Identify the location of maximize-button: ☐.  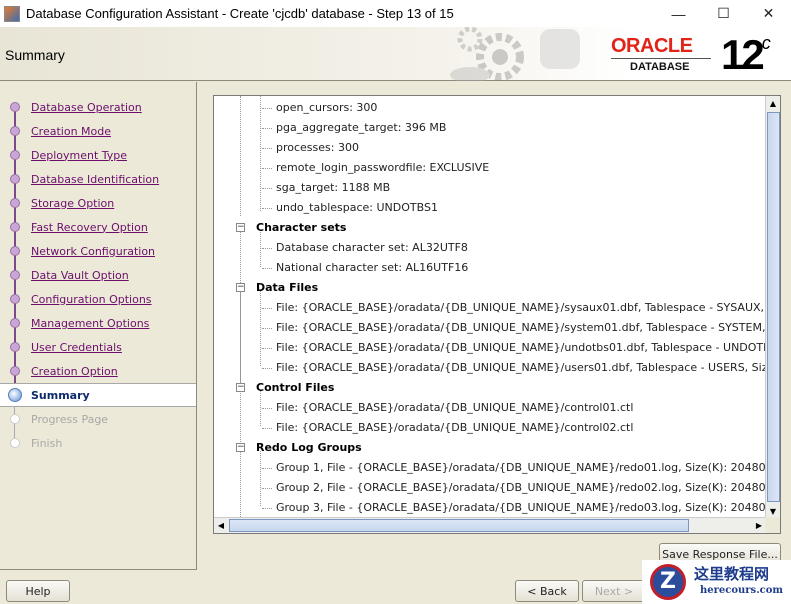
(723, 13).